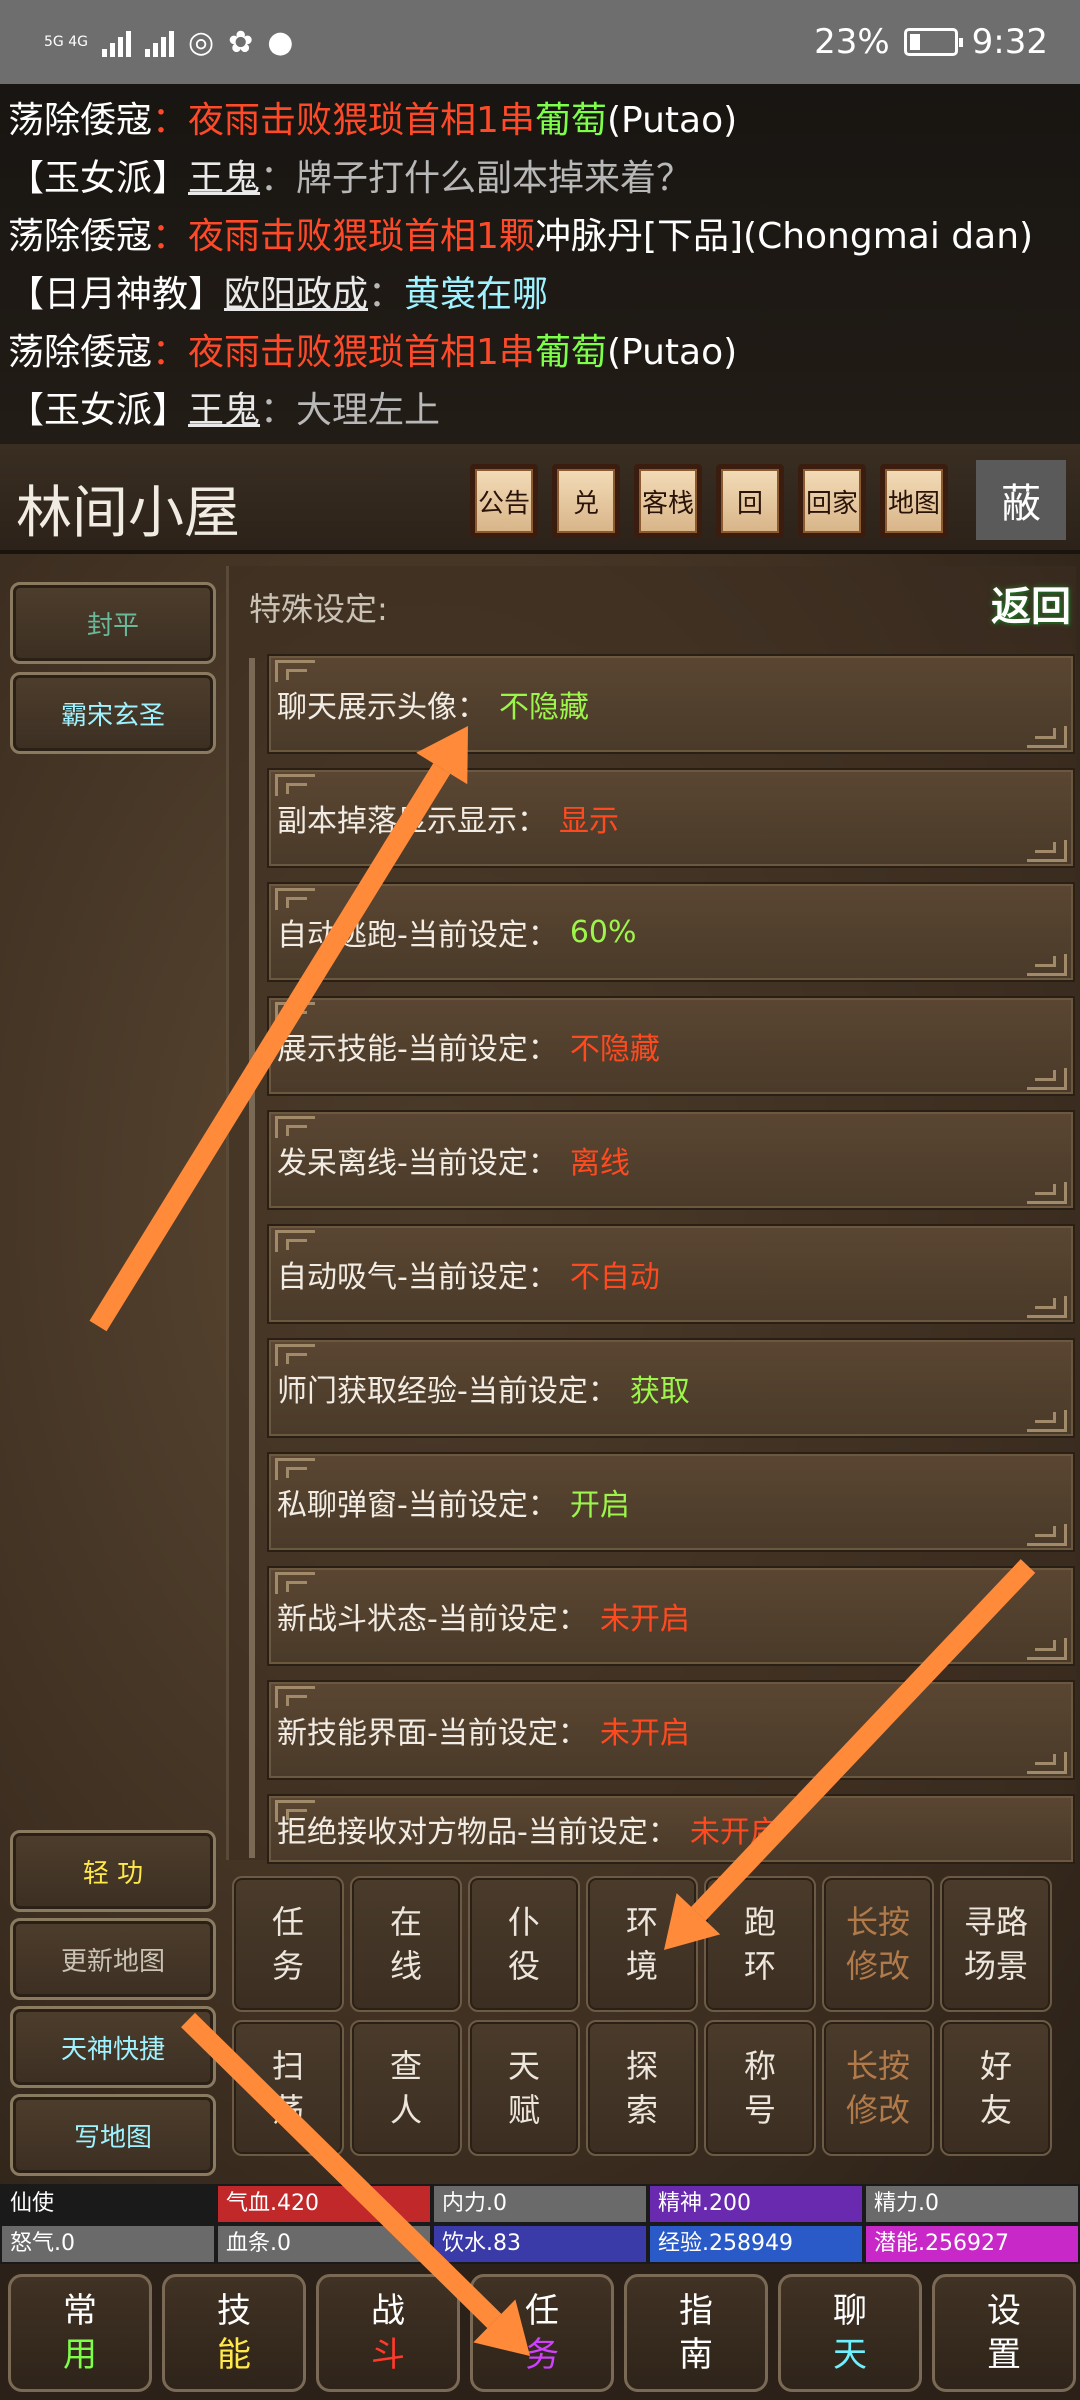 The image size is (1080, 2400). I want to click on update-map-button: 更新地图, so click(113, 1959).